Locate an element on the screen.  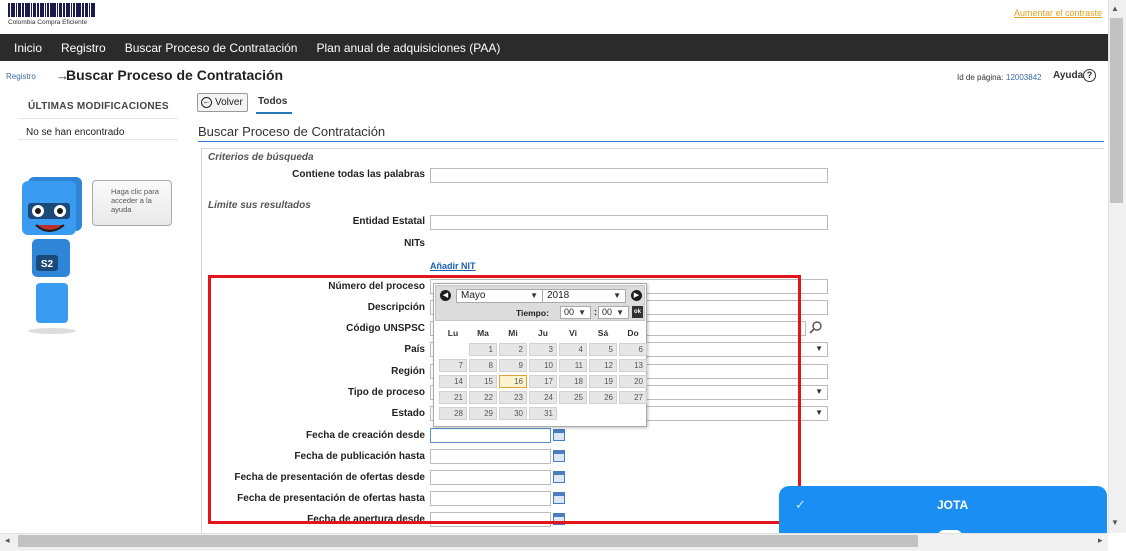
nav-item-paa: Plan anual de adquisiciones (PAA) is located at coordinates (408, 48).